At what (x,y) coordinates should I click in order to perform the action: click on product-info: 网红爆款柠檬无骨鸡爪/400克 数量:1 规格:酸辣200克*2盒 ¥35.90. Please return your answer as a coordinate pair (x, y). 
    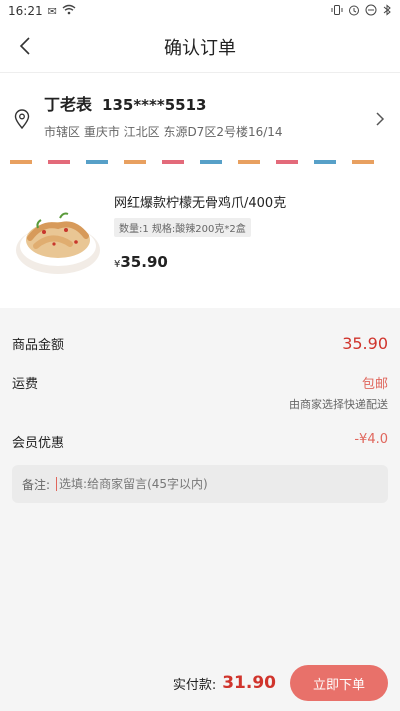
    Looking at the image, I should click on (250, 236).